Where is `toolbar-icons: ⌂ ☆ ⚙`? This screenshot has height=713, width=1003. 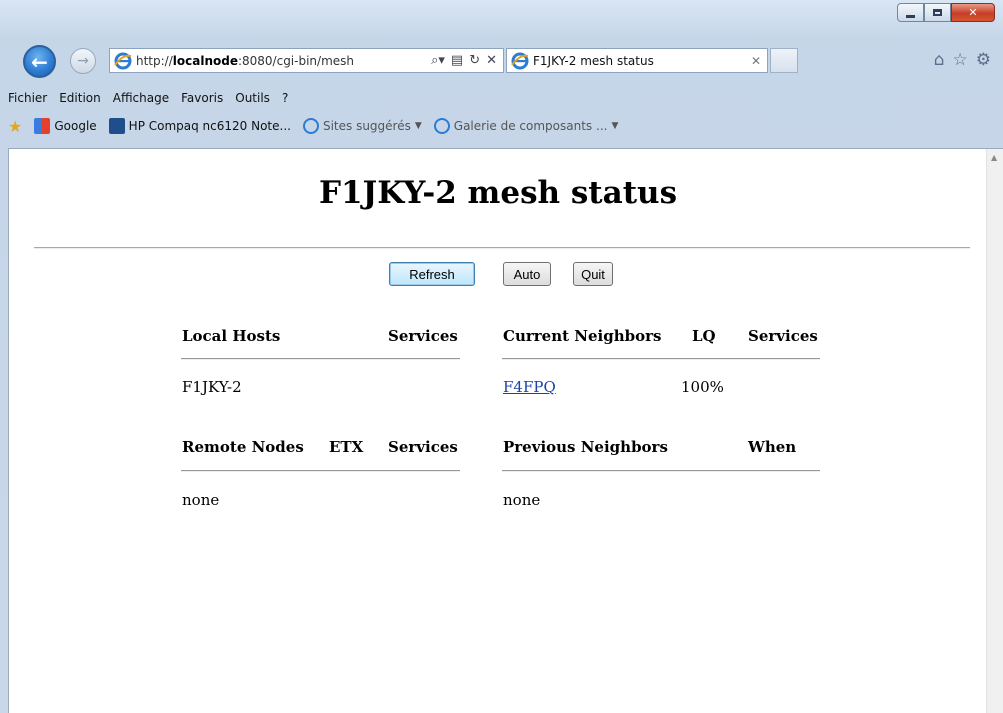
toolbar-icons: ⌂ ☆ ⚙ is located at coordinates (962, 60).